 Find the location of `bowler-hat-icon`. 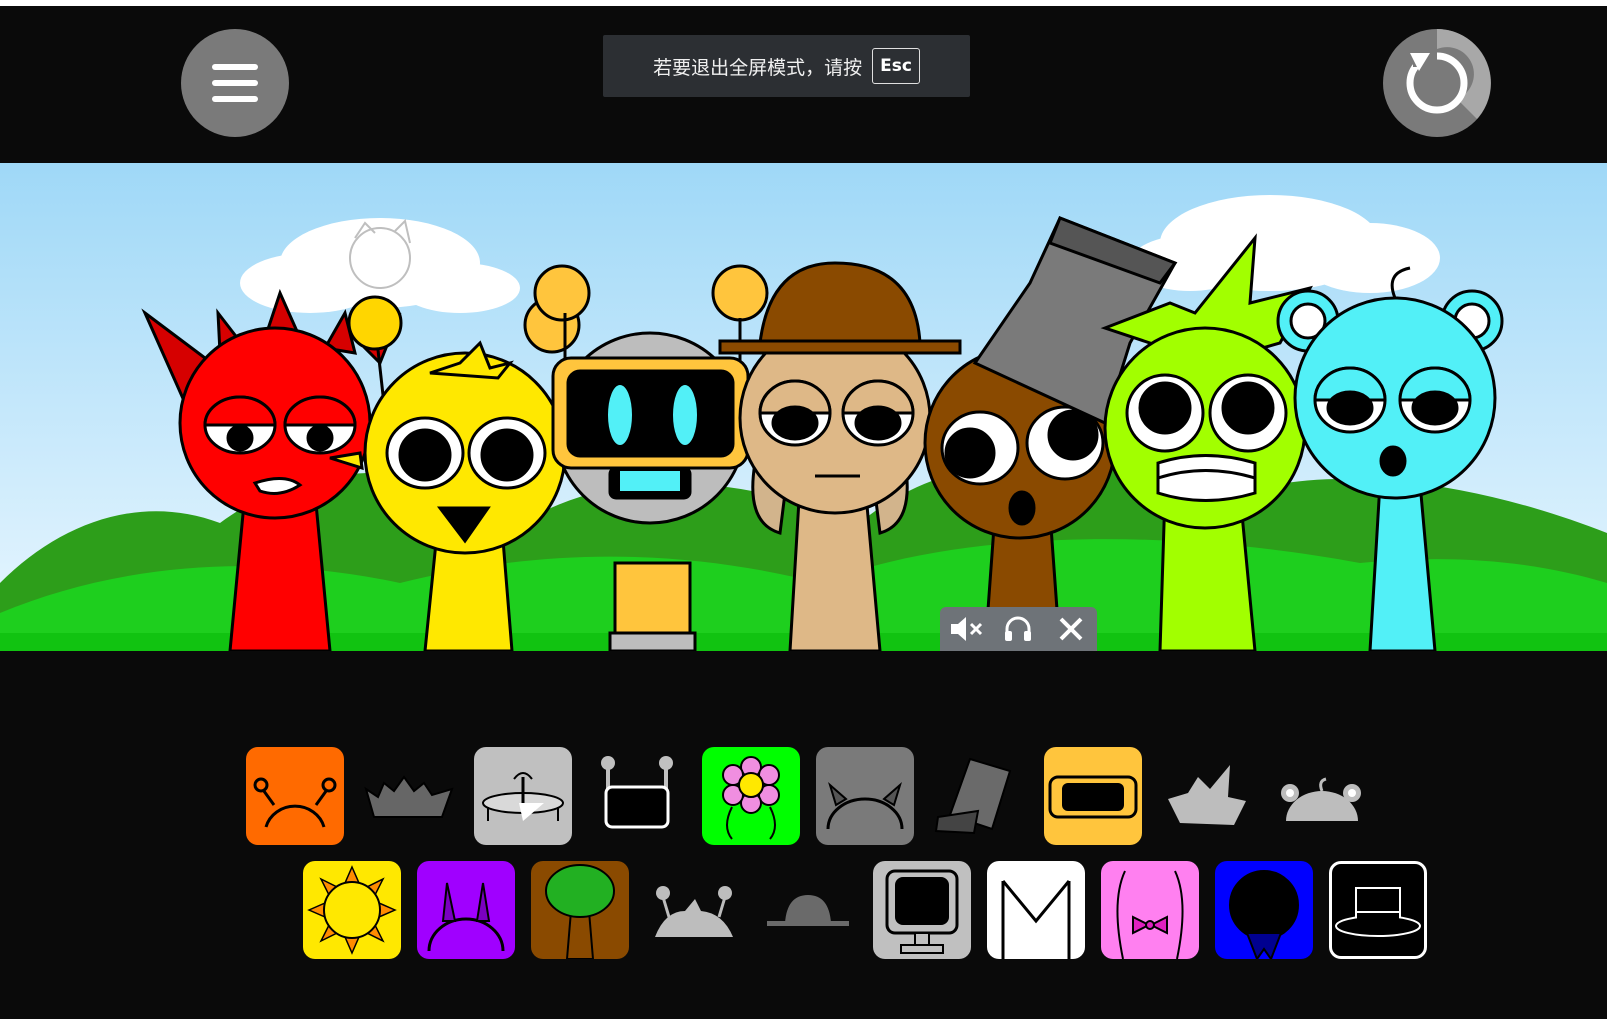

bowler-hat-icon is located at coordinates (808, 910).